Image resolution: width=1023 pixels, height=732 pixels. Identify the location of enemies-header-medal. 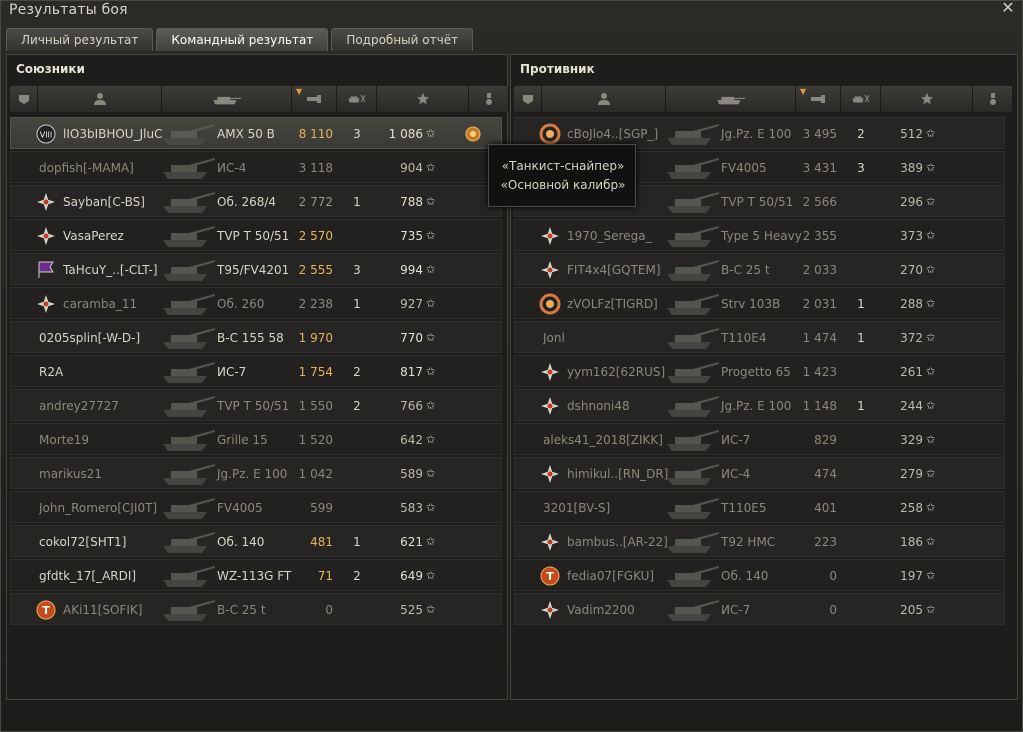
(993, 99).